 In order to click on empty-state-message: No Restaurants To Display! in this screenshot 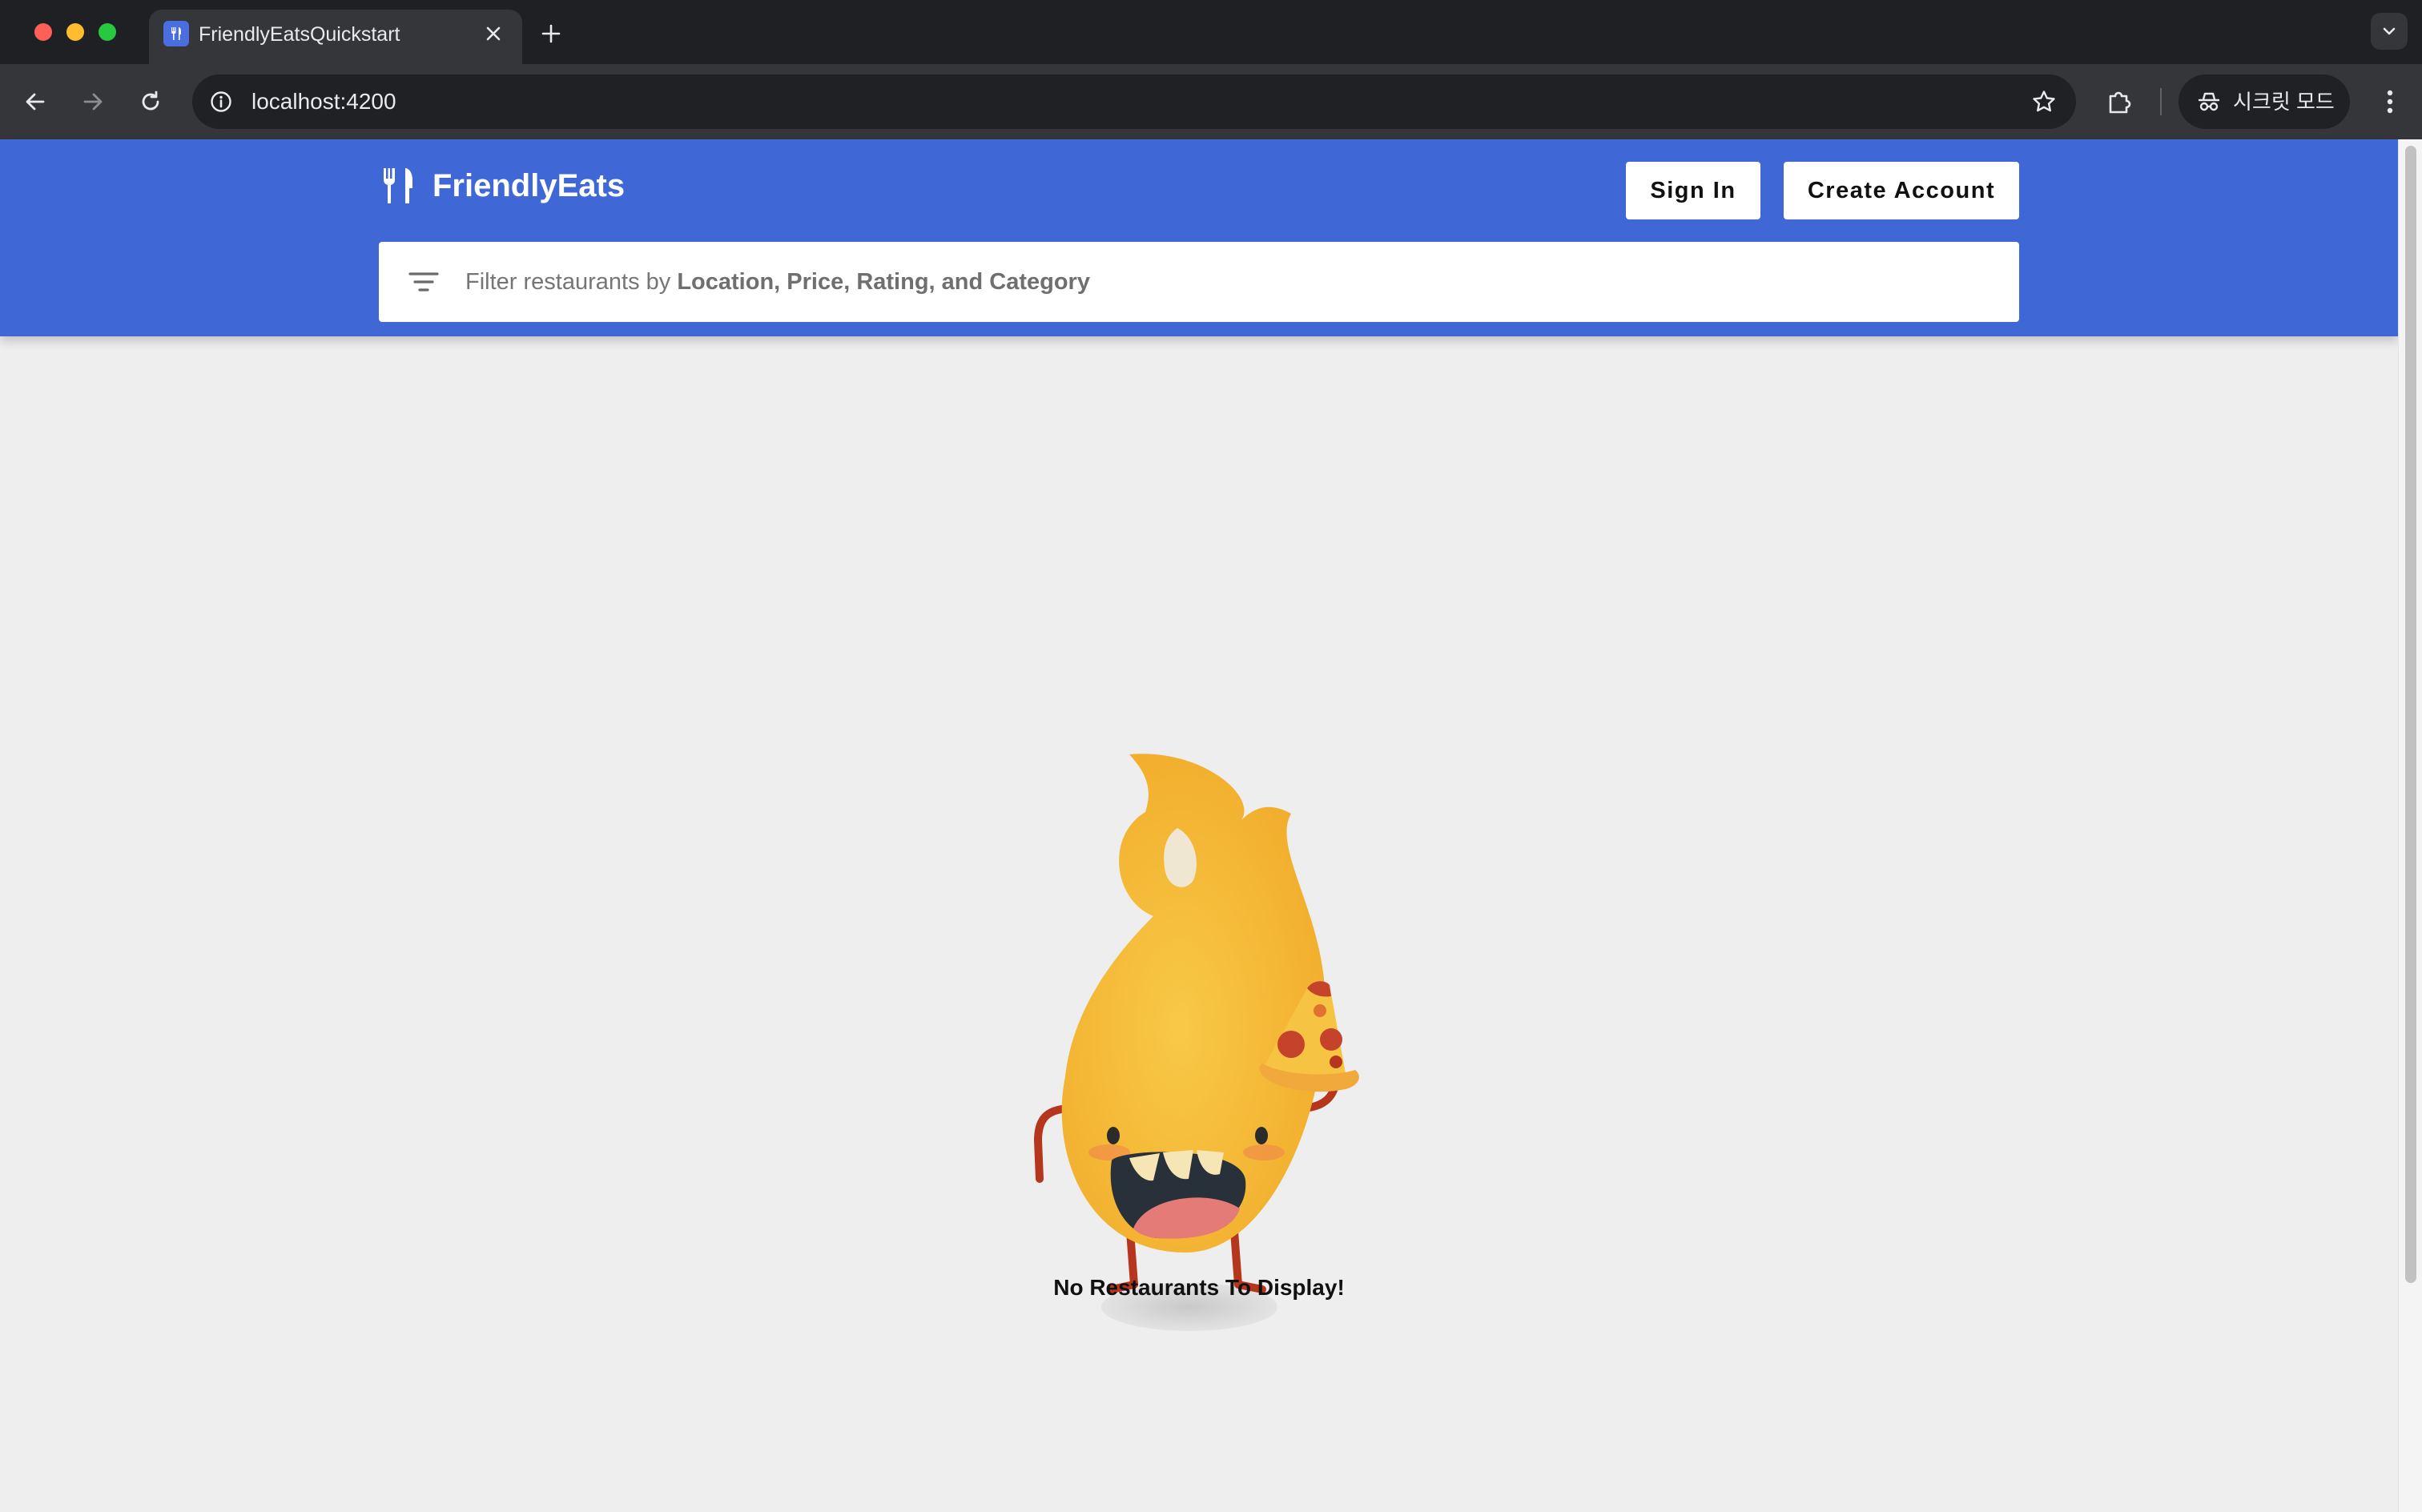, I will do `click(1199, 1287)`.